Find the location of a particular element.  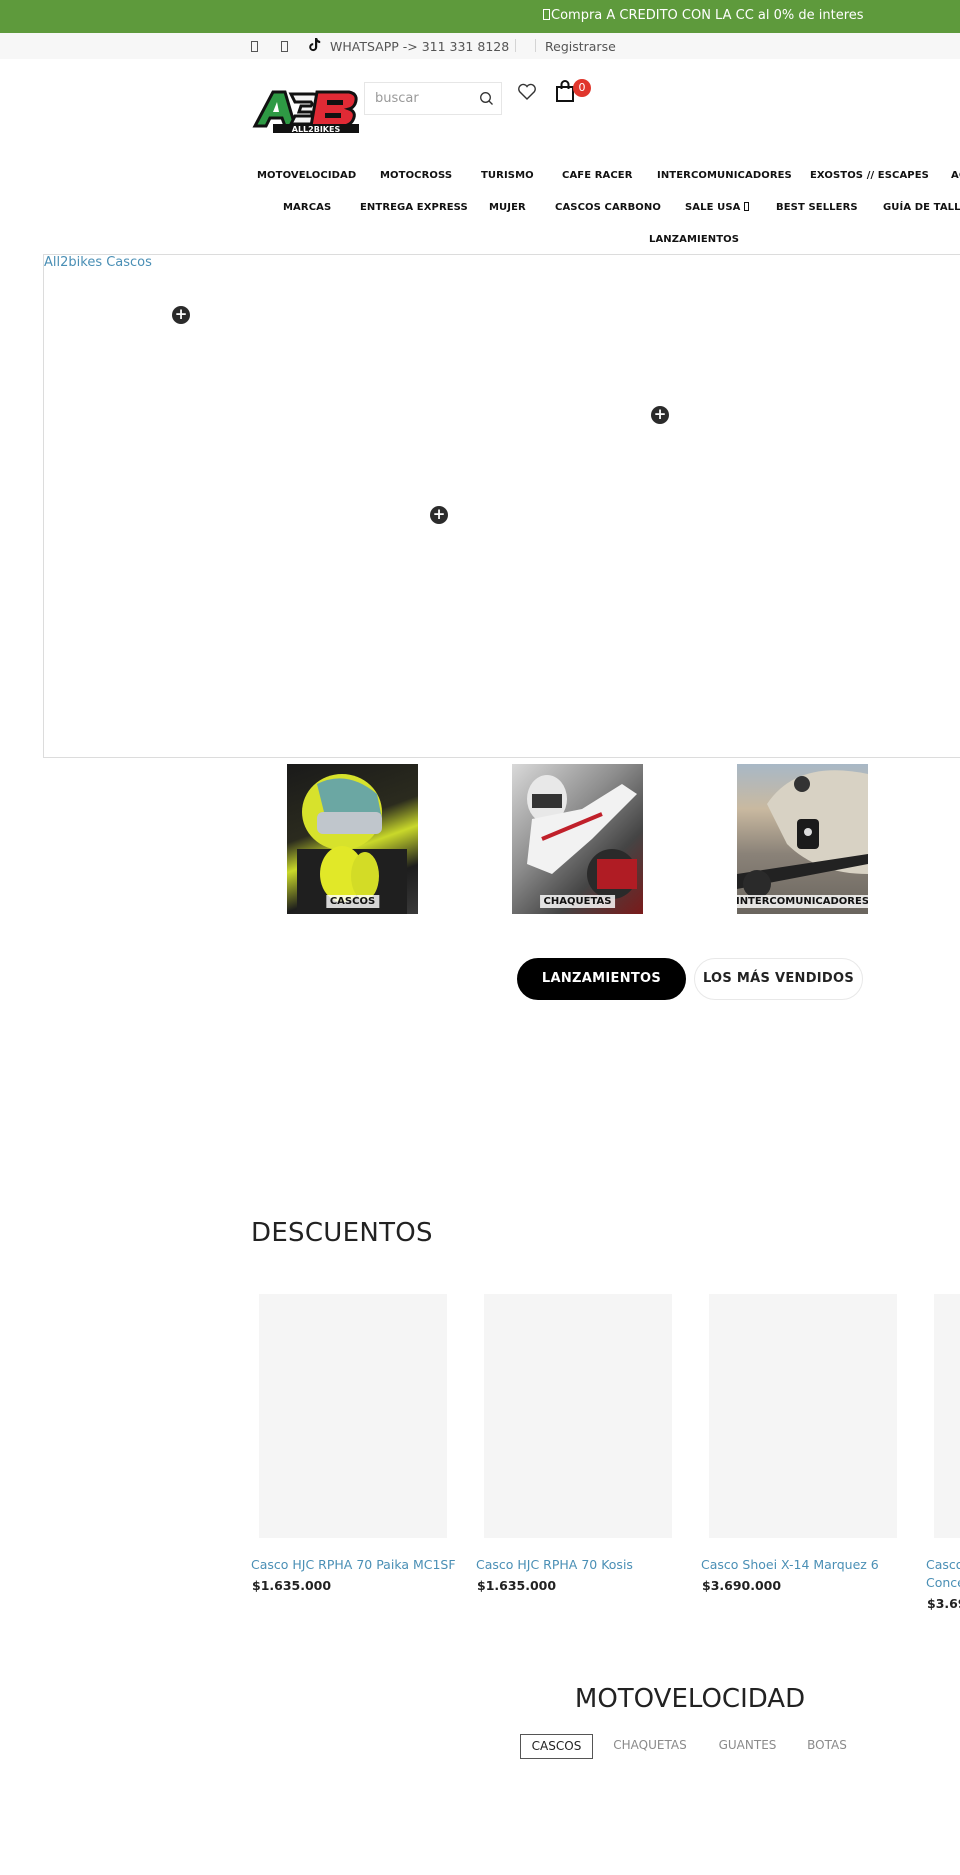

tiktok-icon is located at coordinates (315, 46).